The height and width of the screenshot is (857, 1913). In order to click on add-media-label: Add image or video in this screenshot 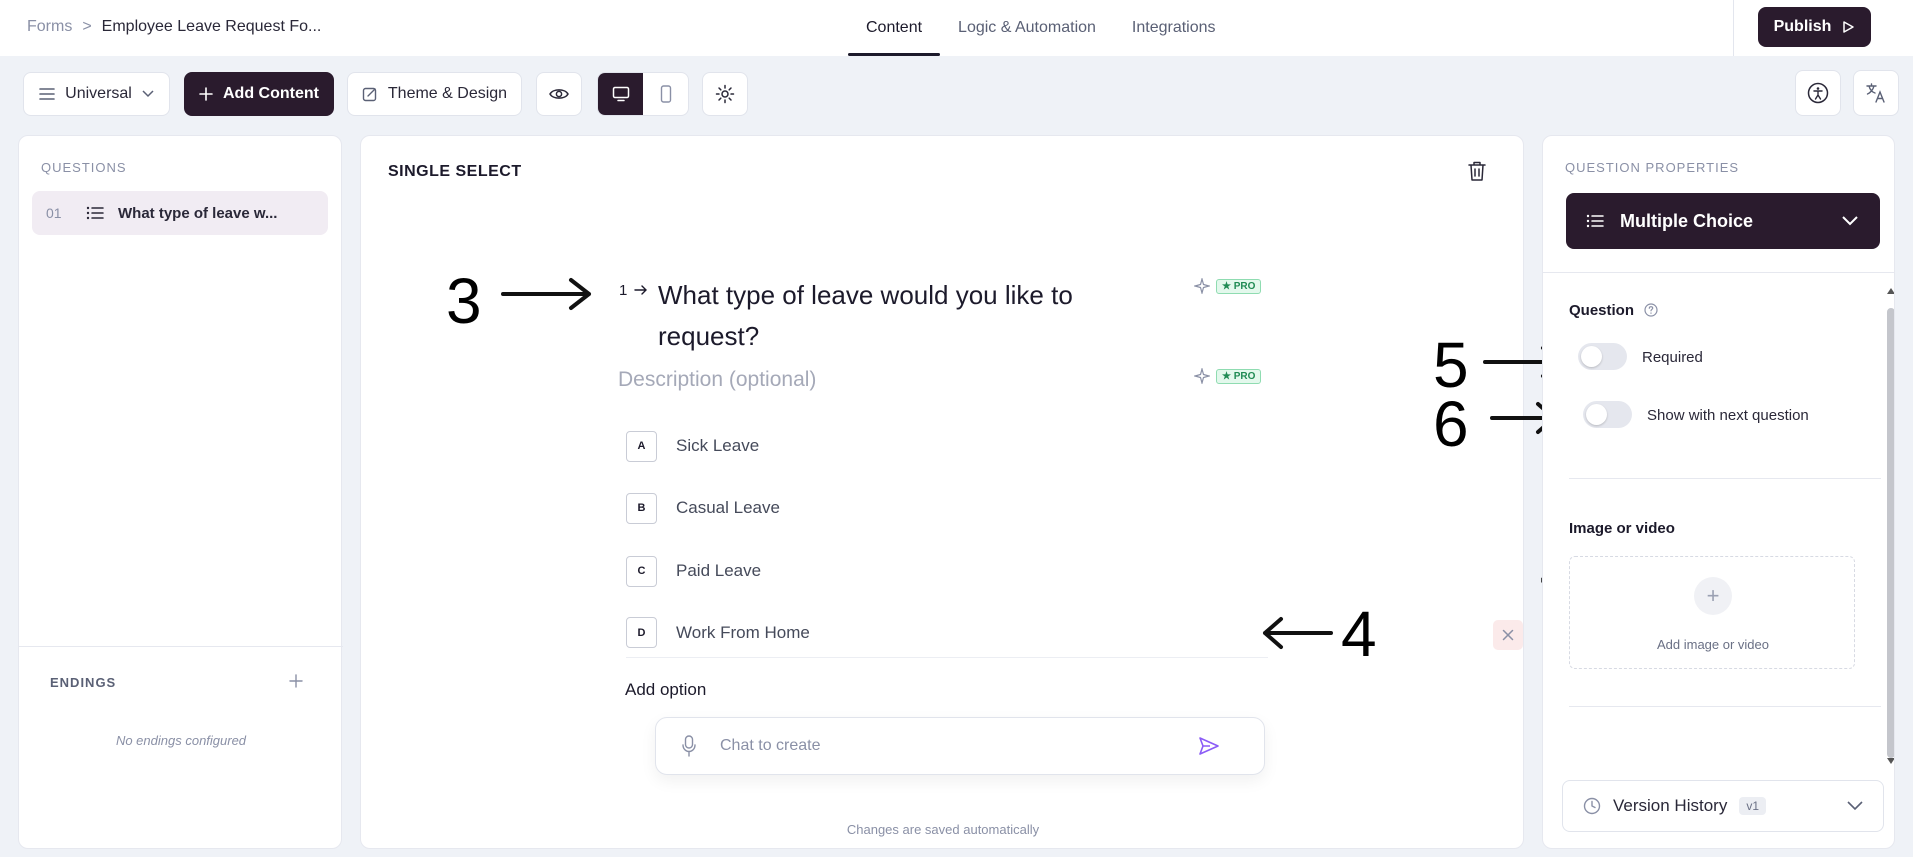, I will do `click(1712, 644)`.